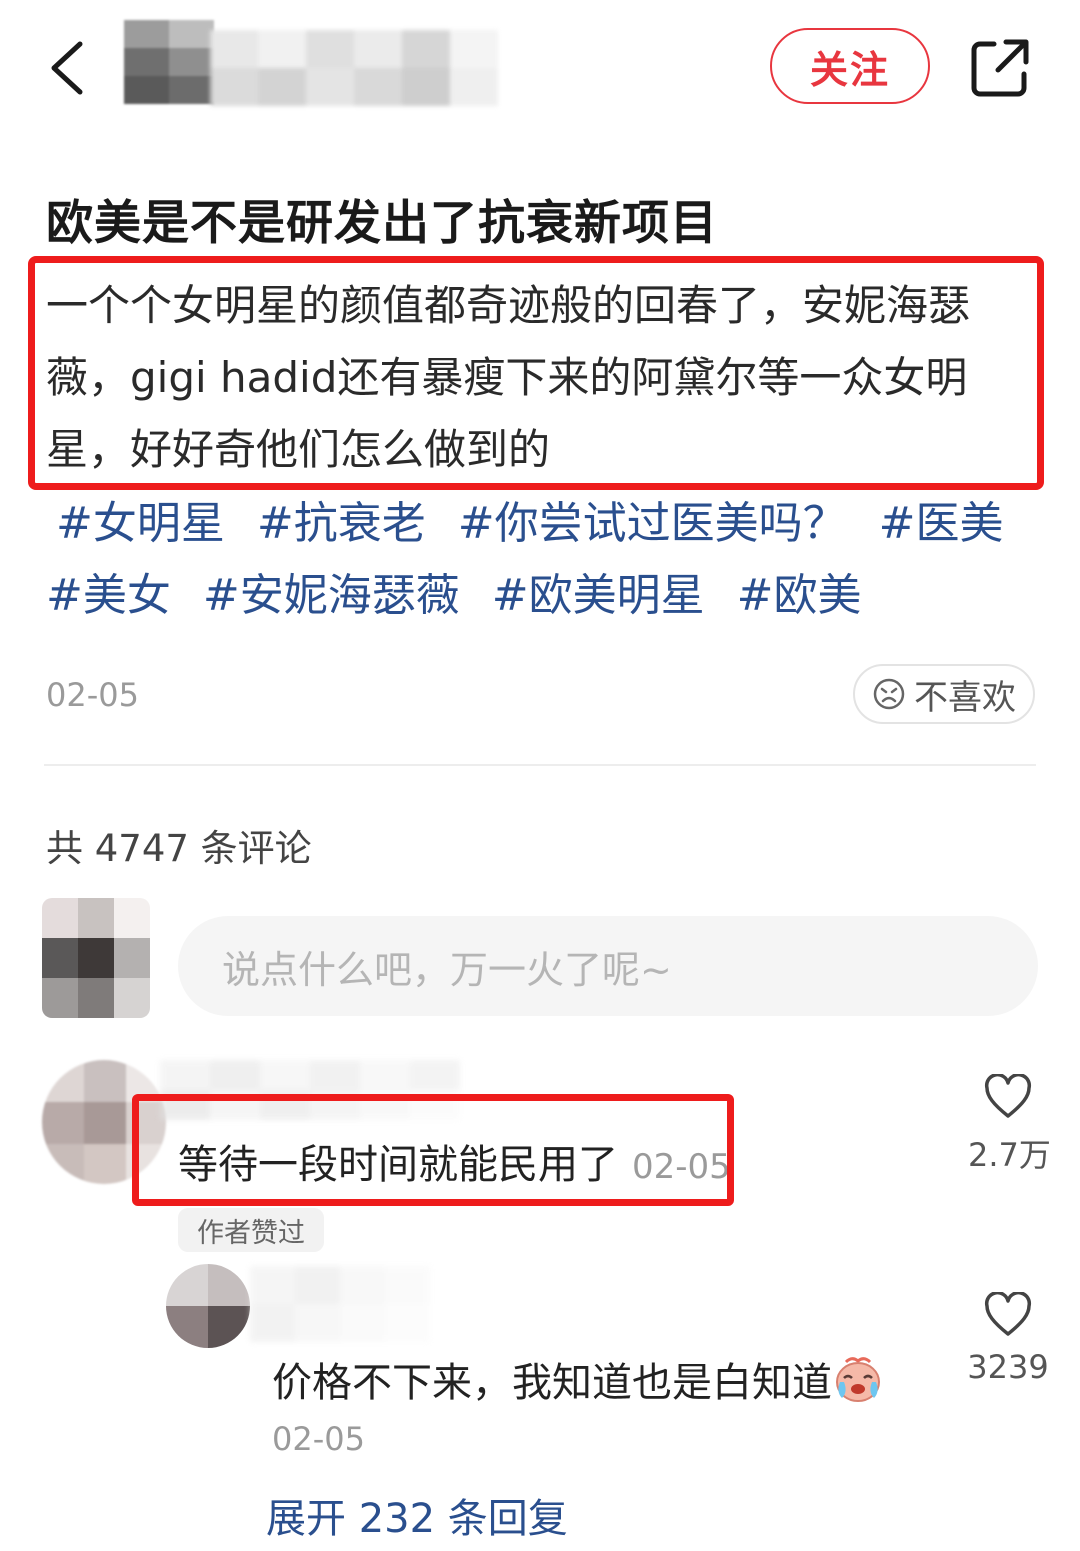 The height and width of the screenshot is (1551, 1080). Describe the element at coordinates (108, 596) in the screenshot. I see `hashtag: #美女` at that location.